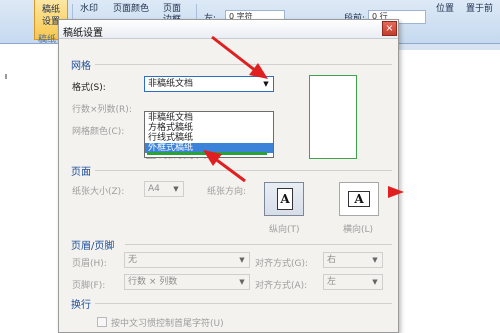  I want to click on format-select: 非稿纸文档 ▼, so click(209, 84).